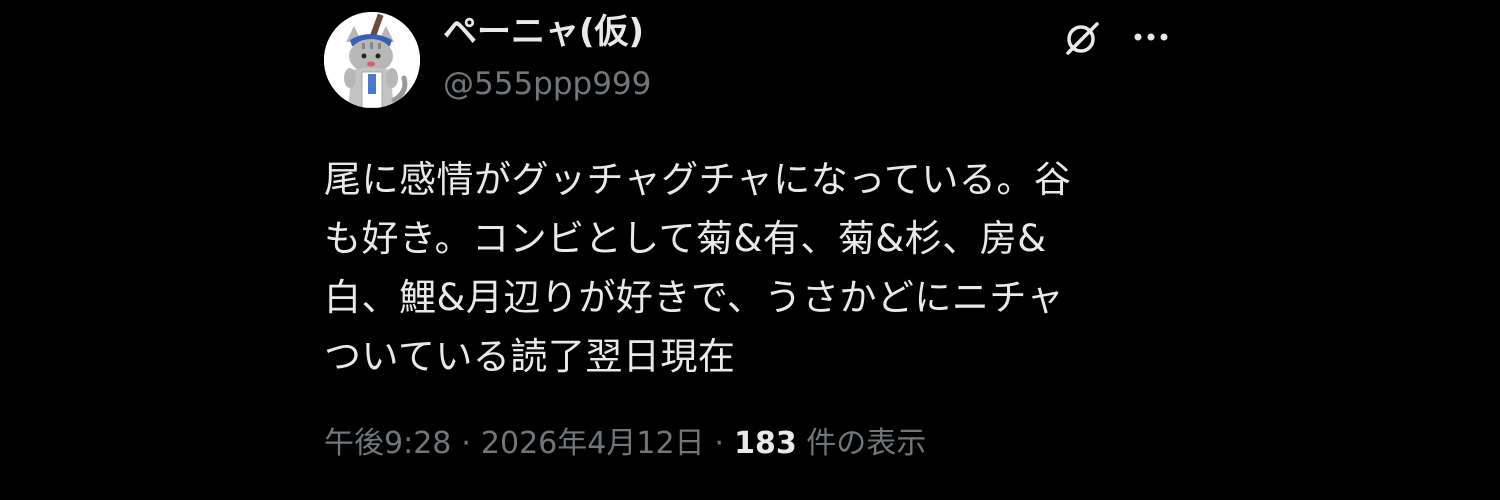 The height and width of the screenshot is (500, 1500). Describe the element at coordinates (547, 84) in the screenshot. I see `author-handle: @555ppp999` at that location.